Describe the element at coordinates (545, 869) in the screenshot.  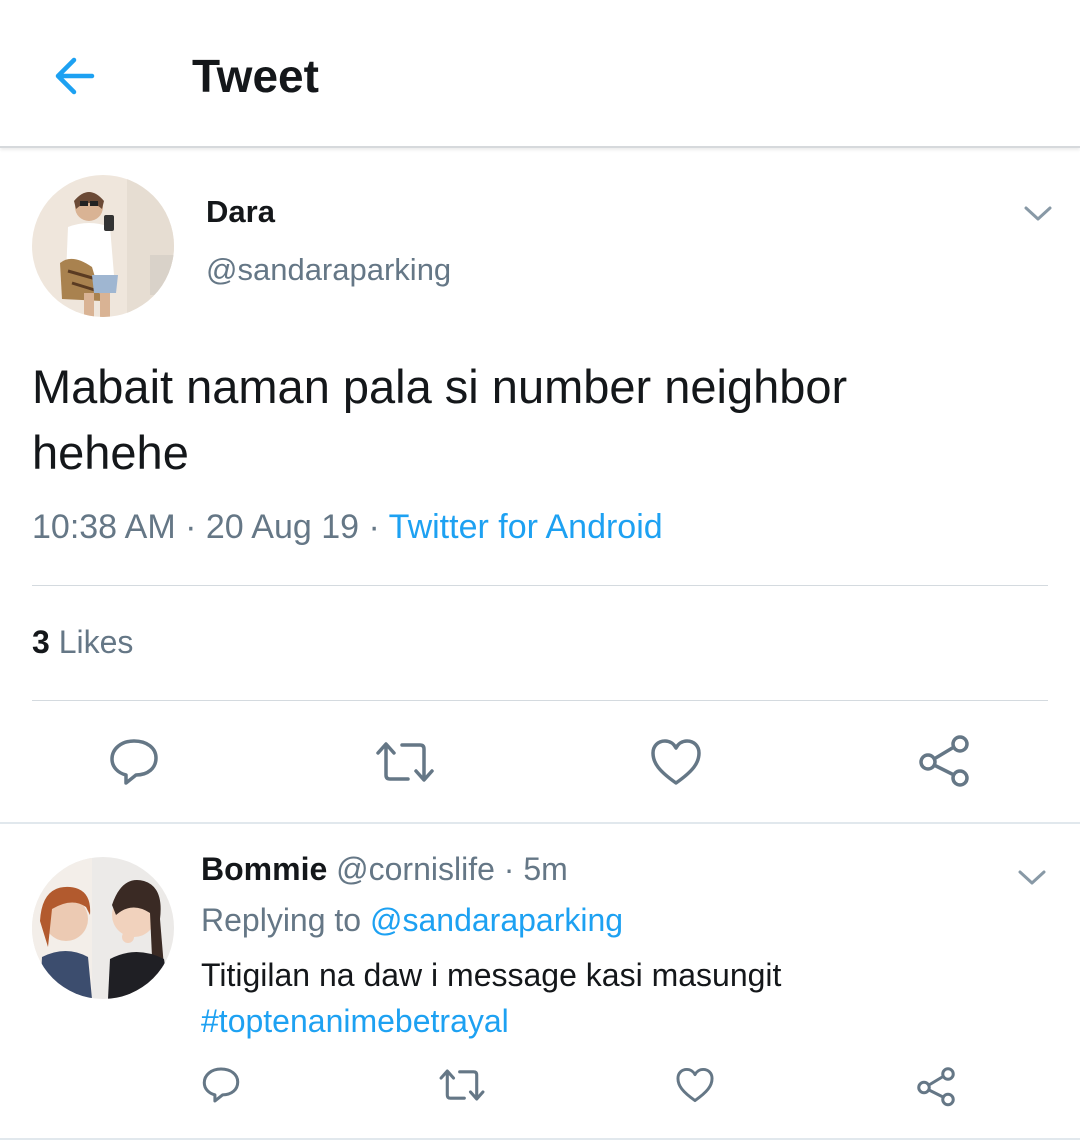
I see `reply-time: 5m` at that location.